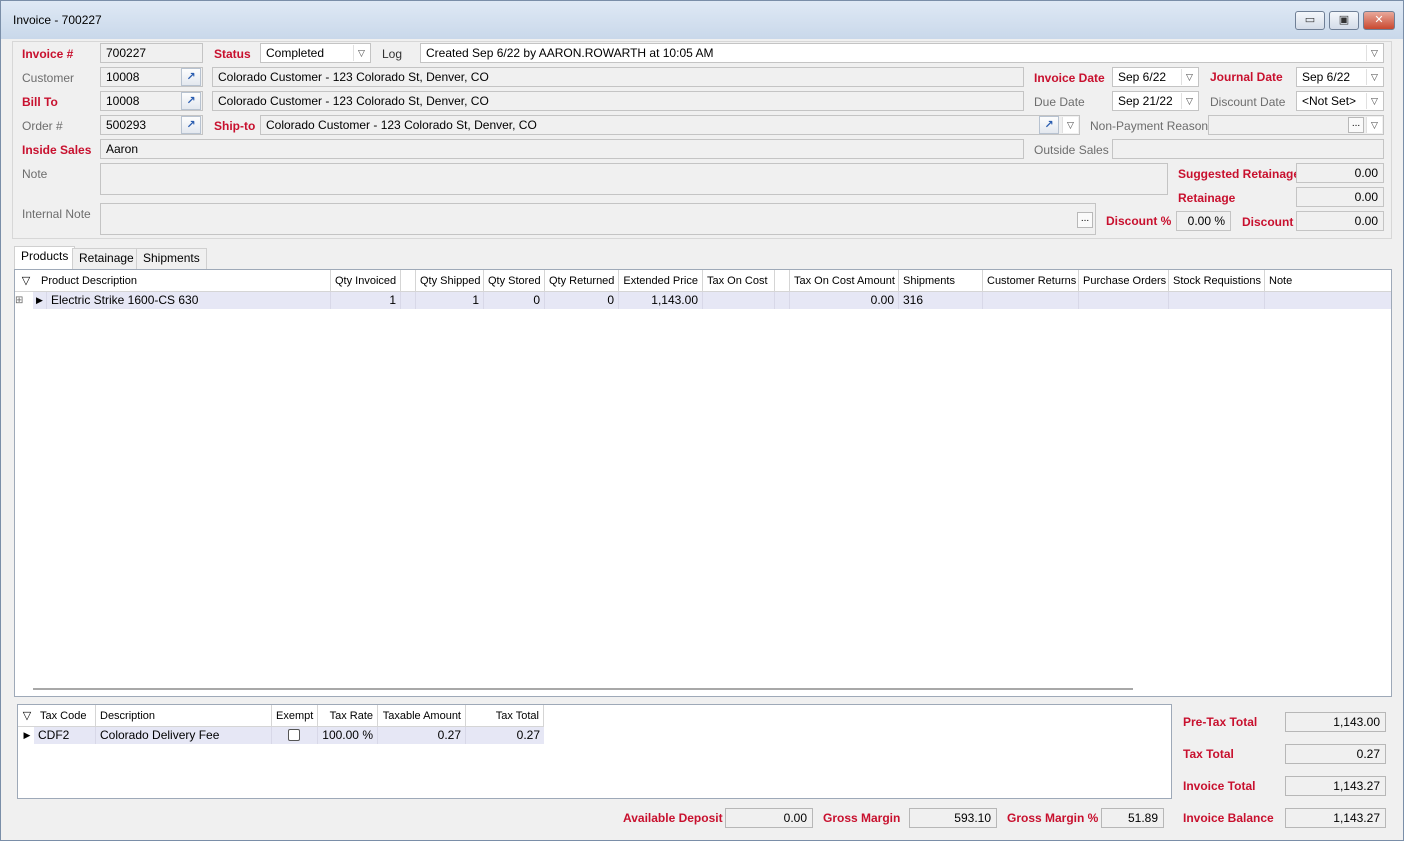 This screenshot has height=841, width=1404. Describe the element at coordinates (1246, 77) in the screenshot. I see `journal-date-label: Journal Date` at that location.